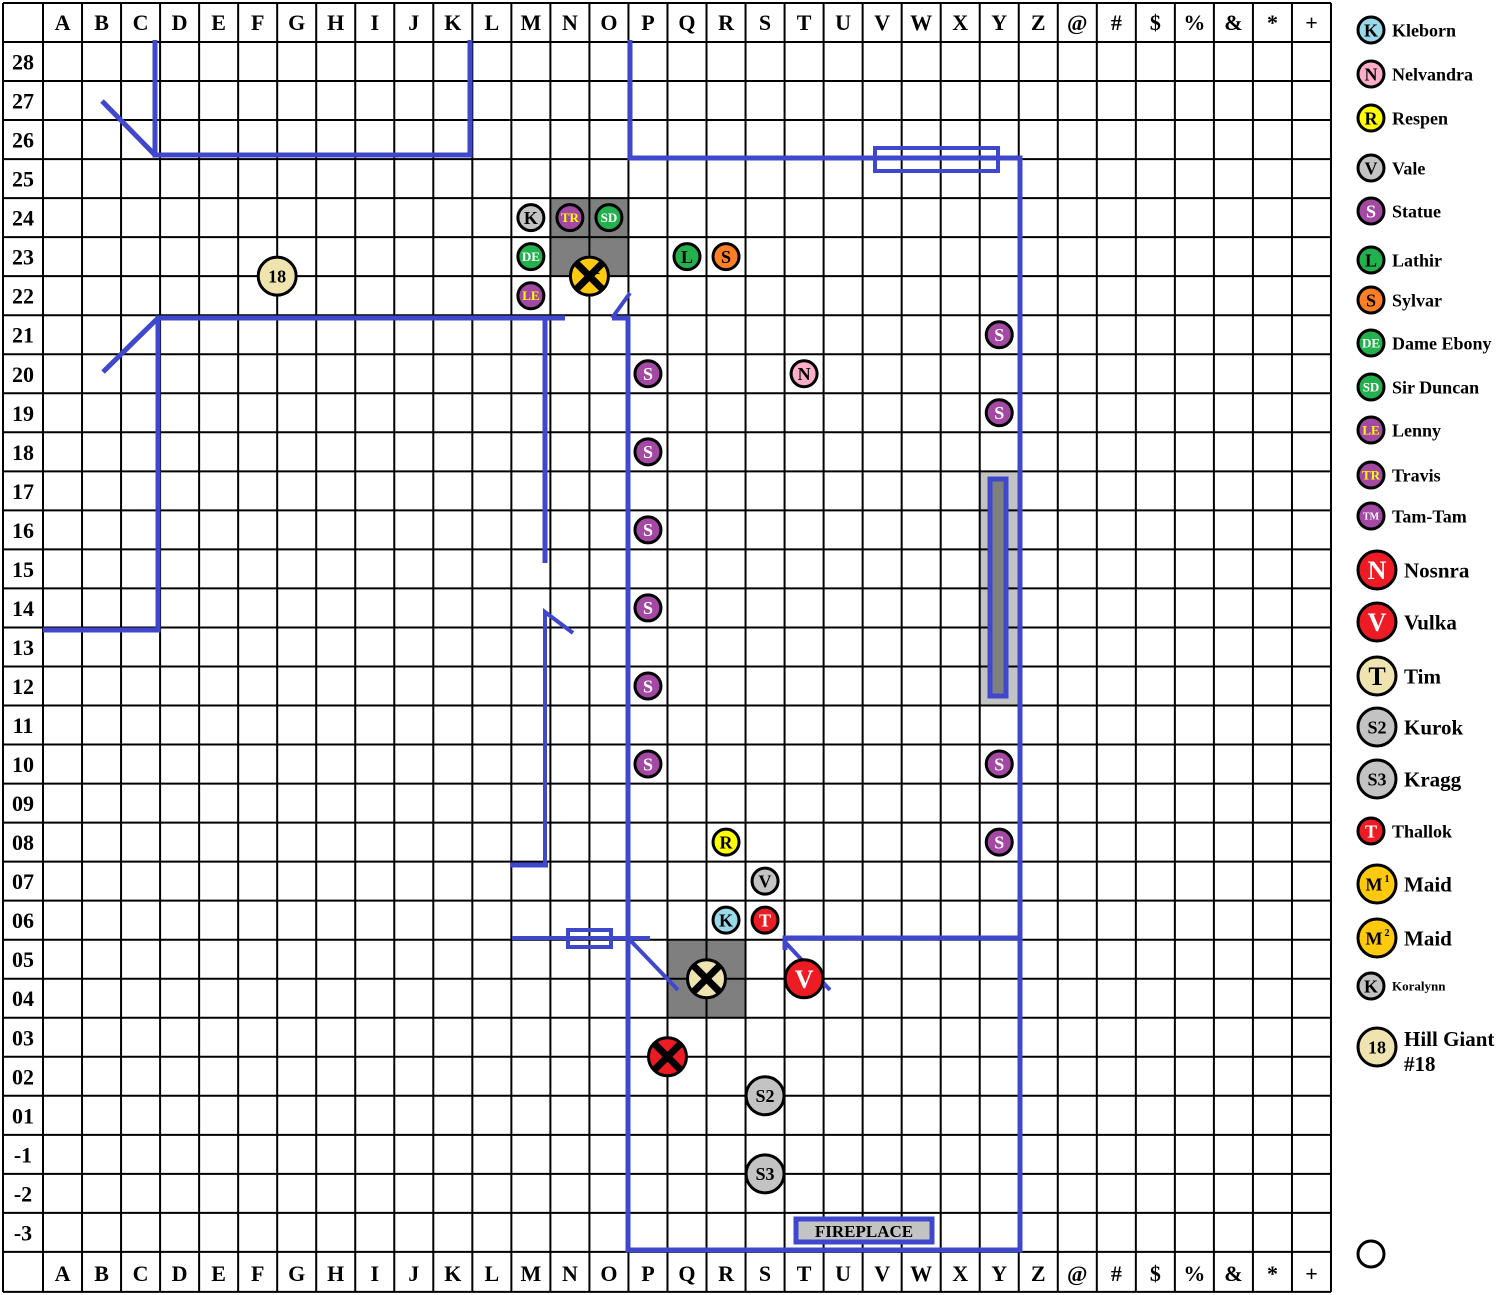 The height and width of the screenshot is (1295, 1509). Describe the element at coordinates (531, 296) in the screenshot. I see `token-lenny: LE` at that location.